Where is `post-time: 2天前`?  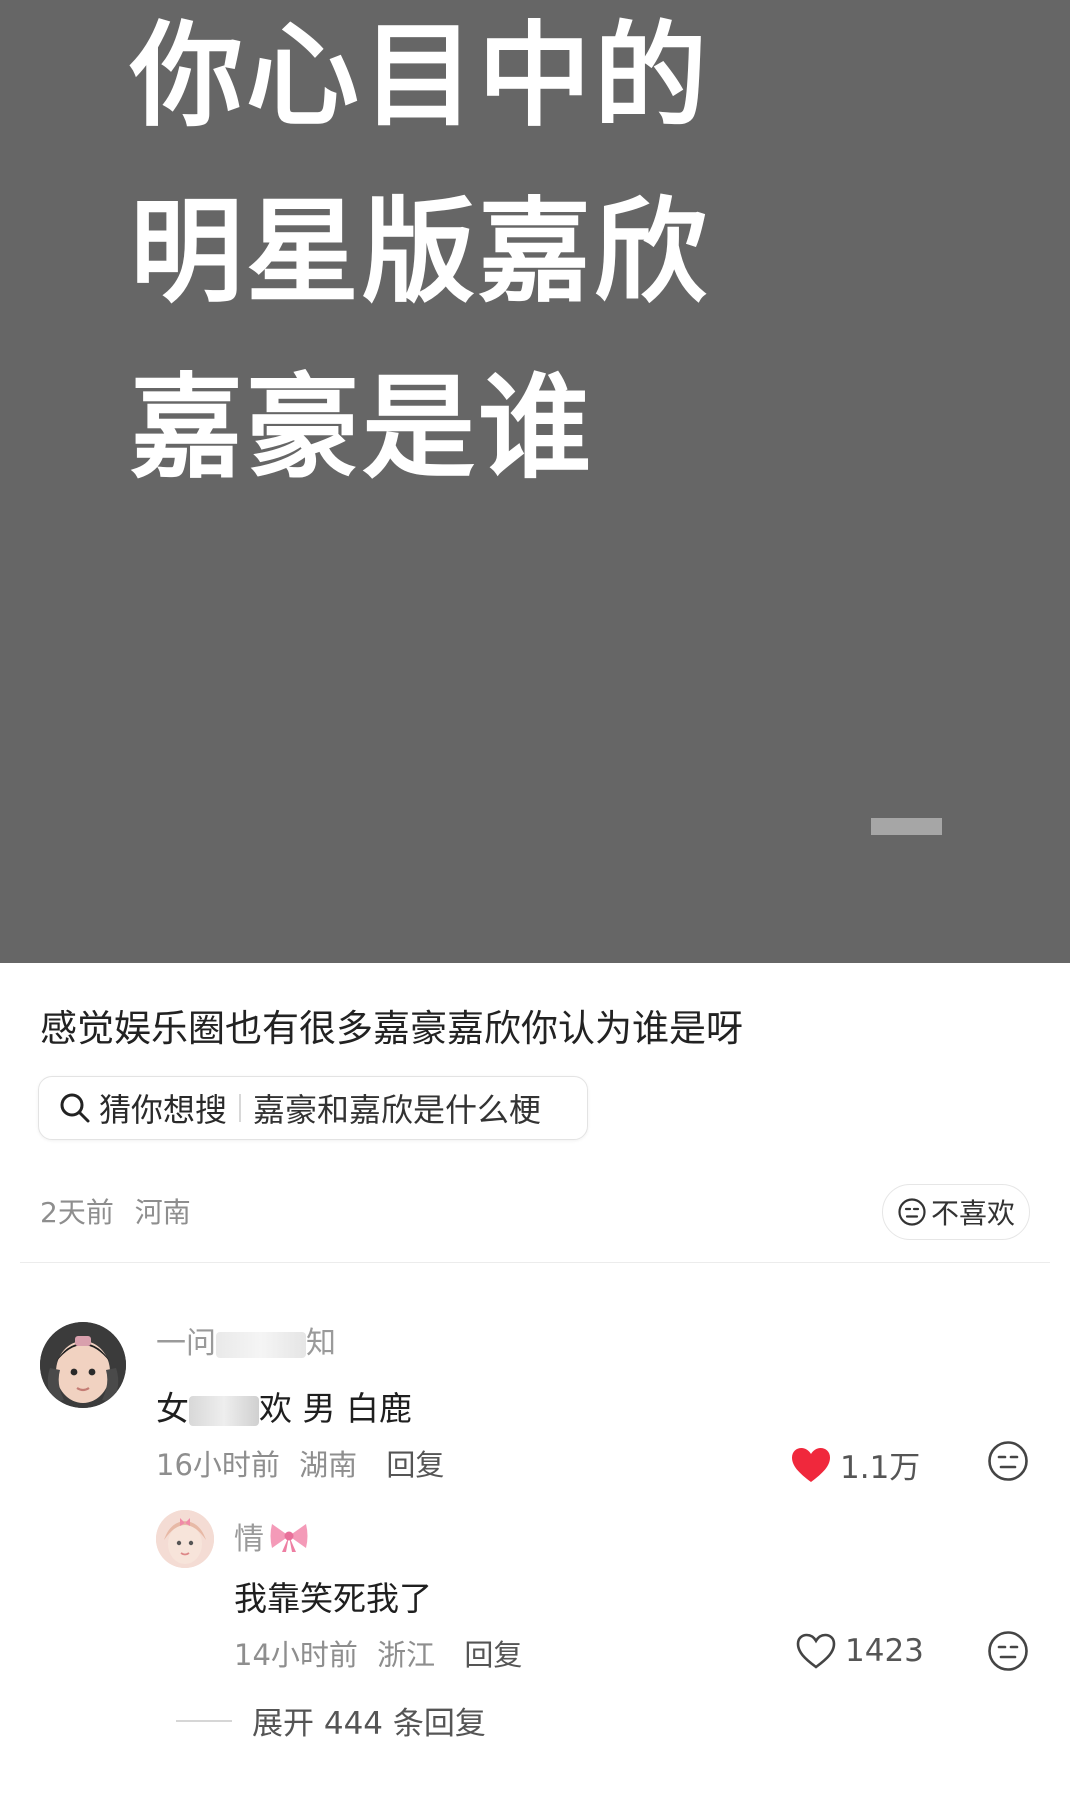 post-time: 2天前 is located at coordinates (77, 1212).